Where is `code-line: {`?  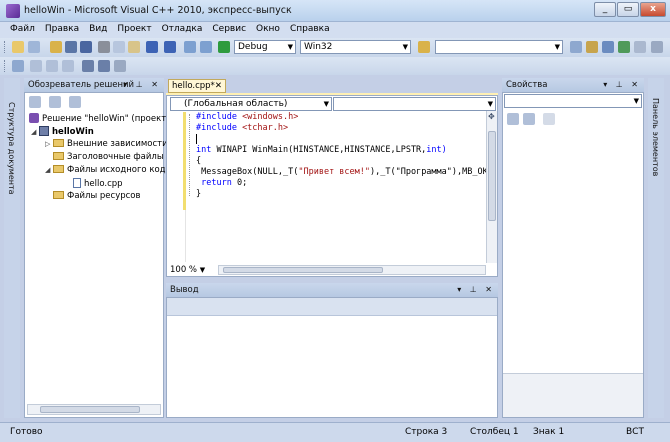
code-line: { is located at coordinates (198, 161).